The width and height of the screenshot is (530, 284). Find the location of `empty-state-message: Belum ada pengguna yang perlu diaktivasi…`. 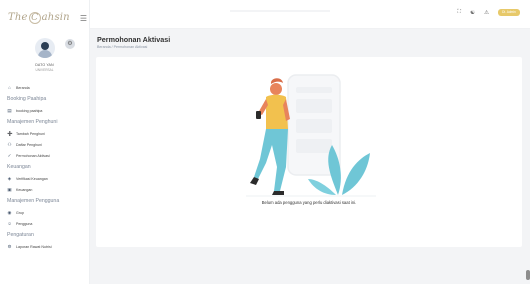

empty-state-message: Belum ada pengguna yang perlu diaktivasi… is located at coordinates (309, 202).